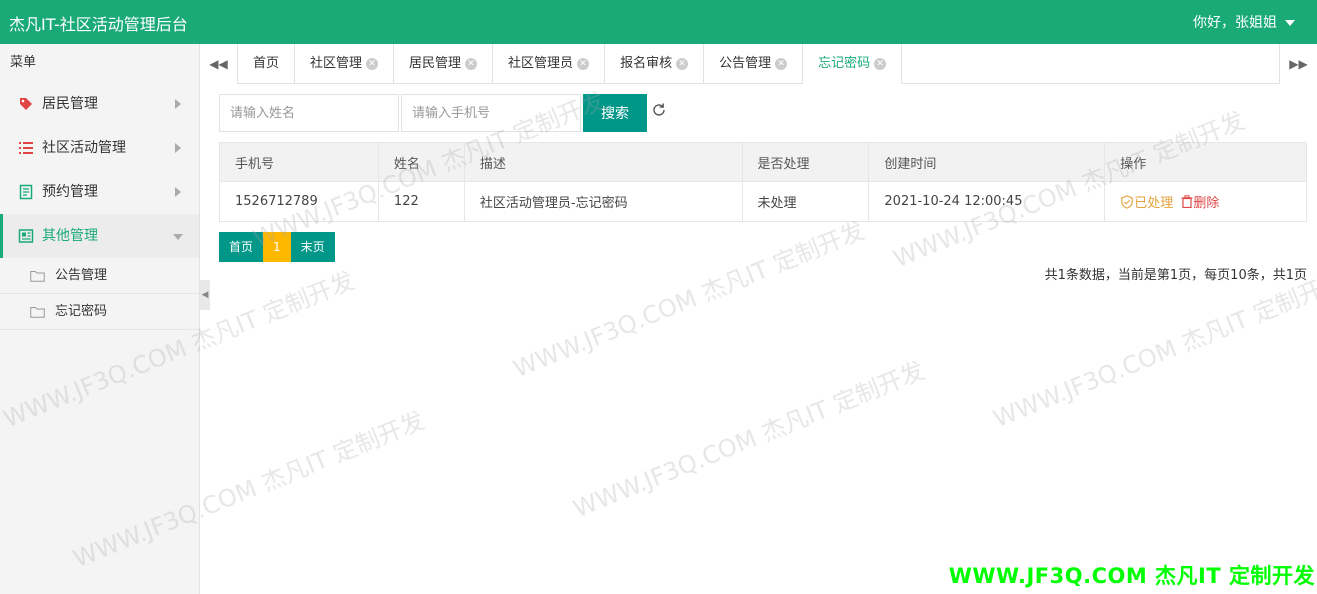  I want to click on cell-phone: 1526712789, so click(299, 201).